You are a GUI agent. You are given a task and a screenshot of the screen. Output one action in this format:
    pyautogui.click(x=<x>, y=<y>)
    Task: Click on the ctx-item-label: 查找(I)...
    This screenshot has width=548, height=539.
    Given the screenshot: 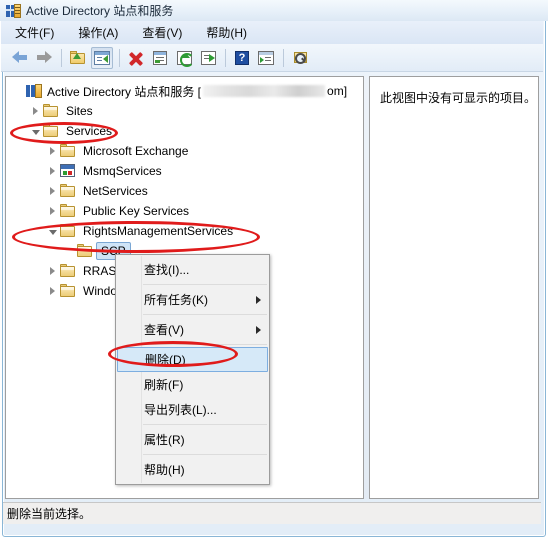 What is the action you would take?
    pyautogui.click(x=167, y=270)
    